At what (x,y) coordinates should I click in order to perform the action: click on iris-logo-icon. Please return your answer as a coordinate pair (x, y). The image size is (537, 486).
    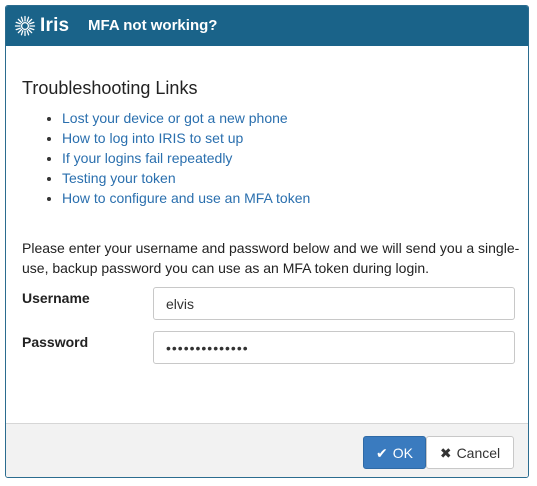
    Looking at the image, I should click on (25, 26).